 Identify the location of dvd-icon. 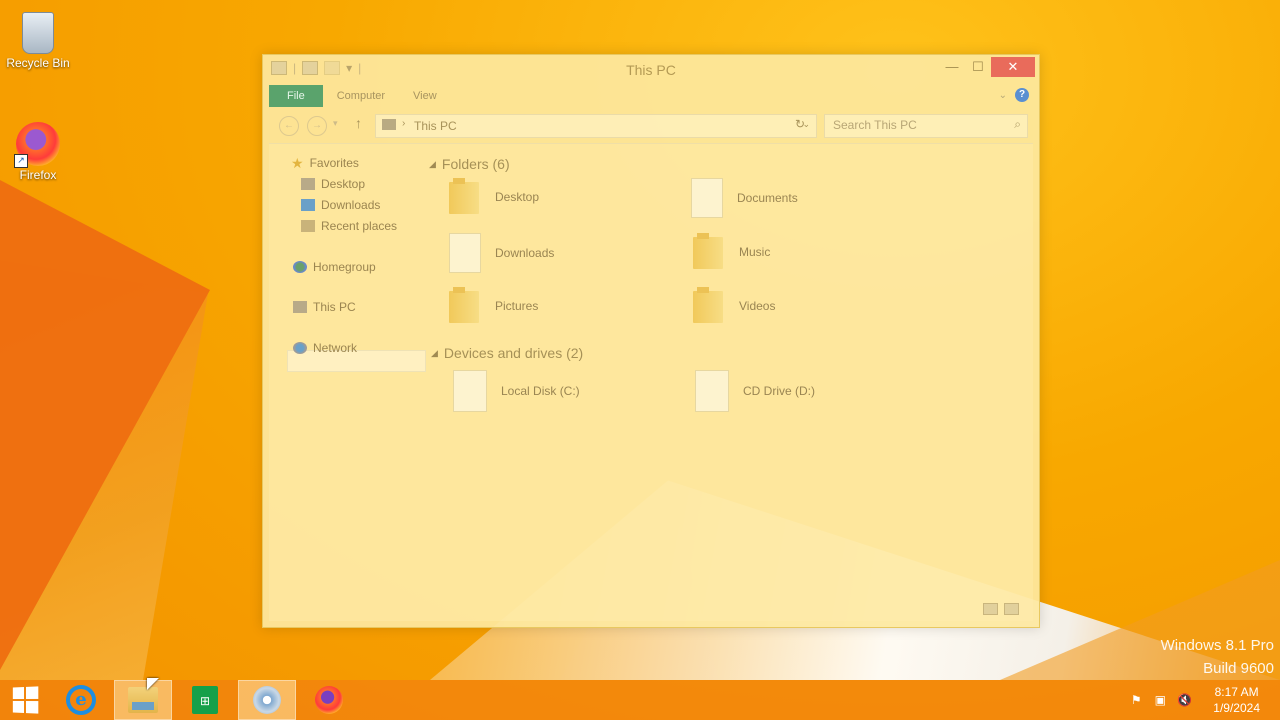
(267, 700).